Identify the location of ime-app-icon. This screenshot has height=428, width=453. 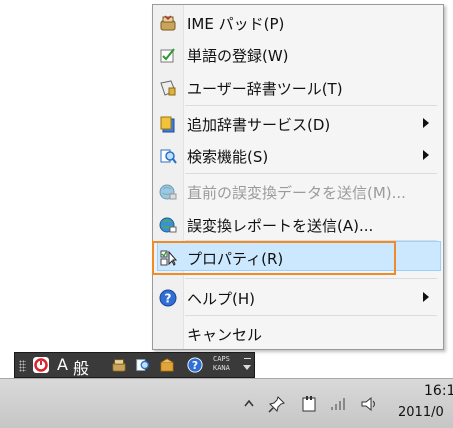
(41, 365).